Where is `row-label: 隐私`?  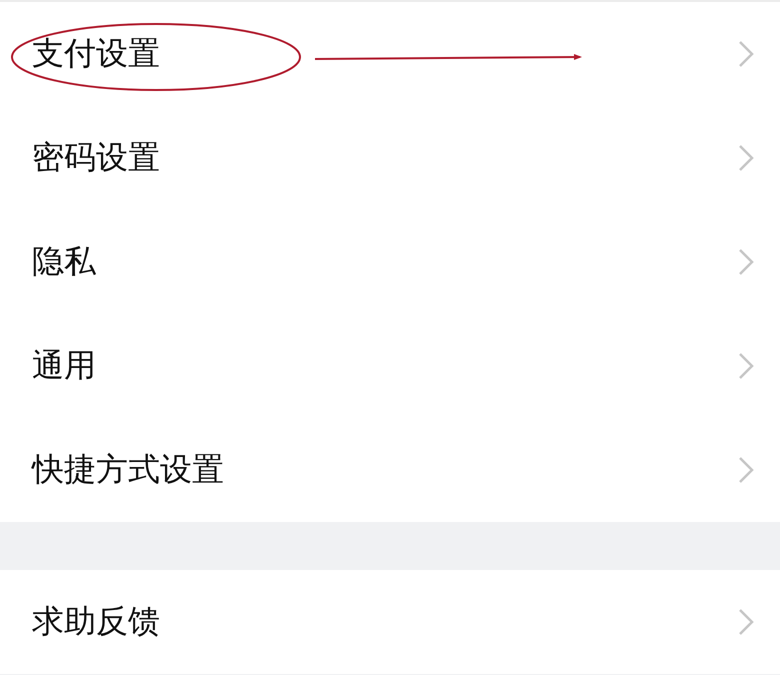
row-label: 隐私 is located at coordinates (64, 261).